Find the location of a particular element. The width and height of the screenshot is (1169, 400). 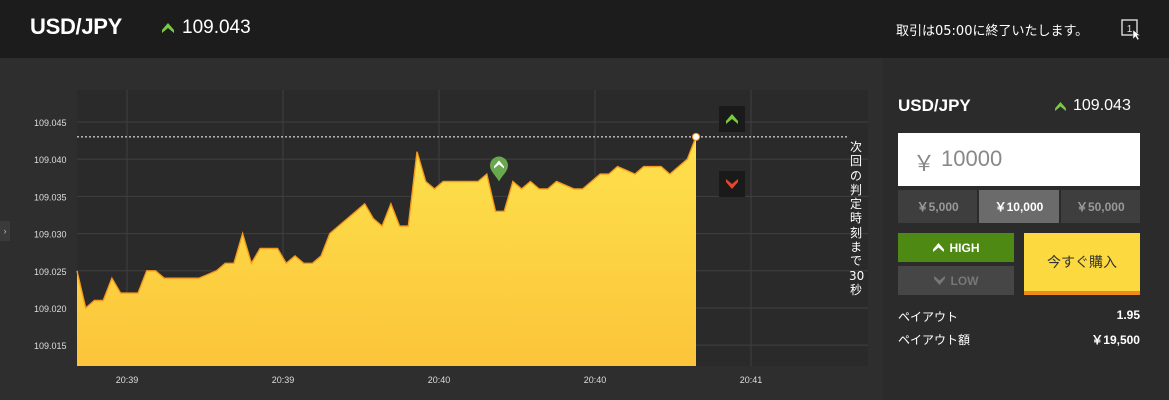

amount-presets: ￥5,000 ￥10,000 ￥50,000 is located at coordinates (1019, 206).